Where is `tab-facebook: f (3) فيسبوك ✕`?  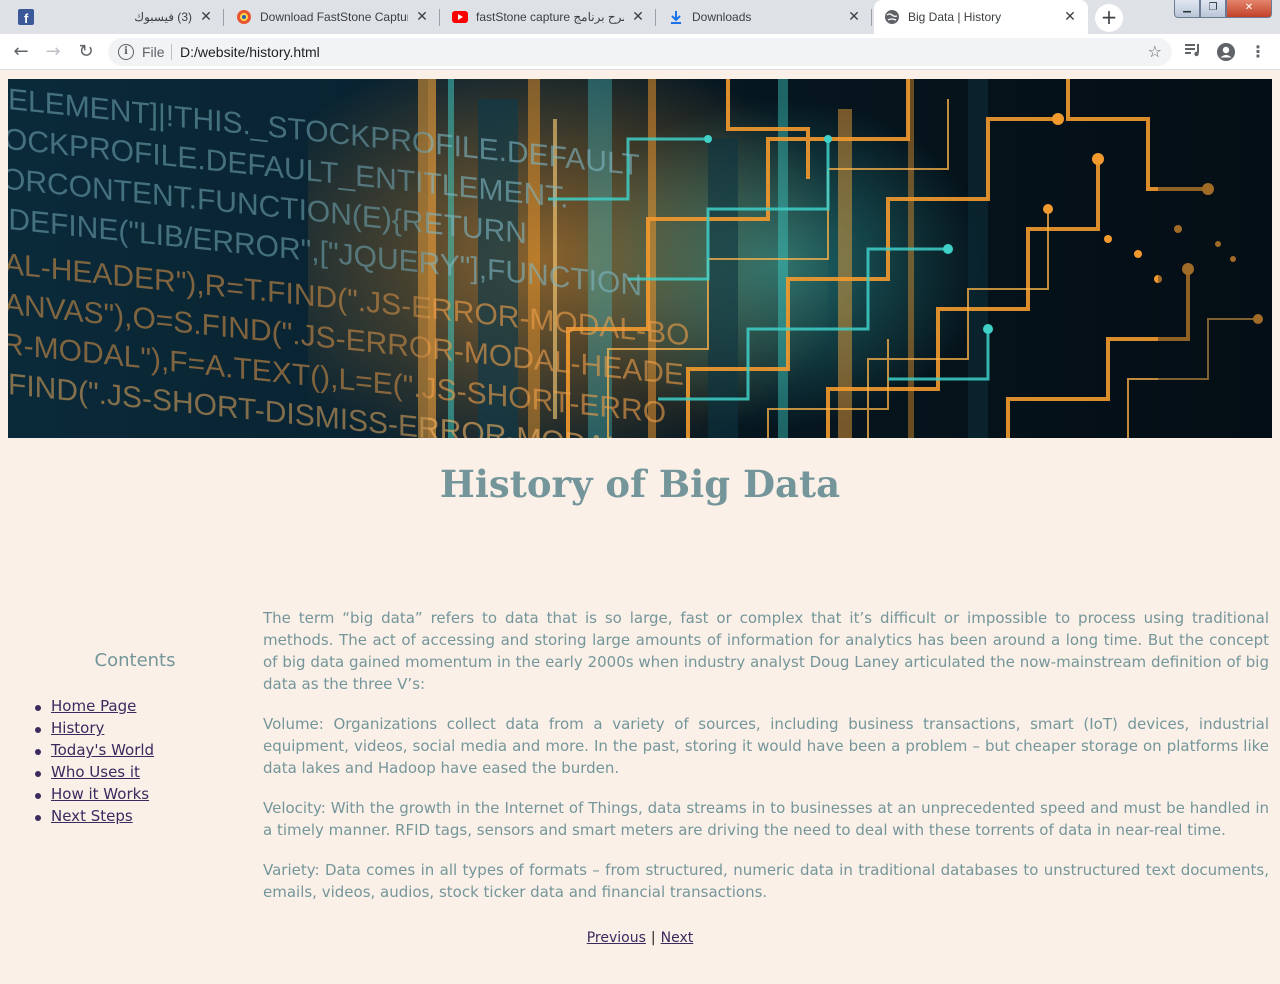
tab-facebook: f (3) فيسبوك ✕ is located at coordinates (116, 17).